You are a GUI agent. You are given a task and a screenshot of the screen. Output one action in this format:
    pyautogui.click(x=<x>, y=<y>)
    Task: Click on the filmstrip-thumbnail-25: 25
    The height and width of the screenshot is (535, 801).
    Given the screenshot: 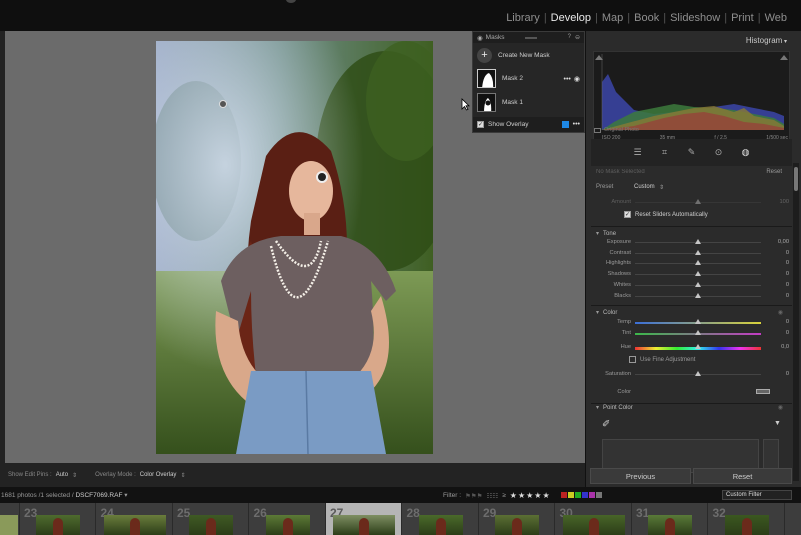 What is the action you would take?
    pyautogui.click(x=211, y=519)
    